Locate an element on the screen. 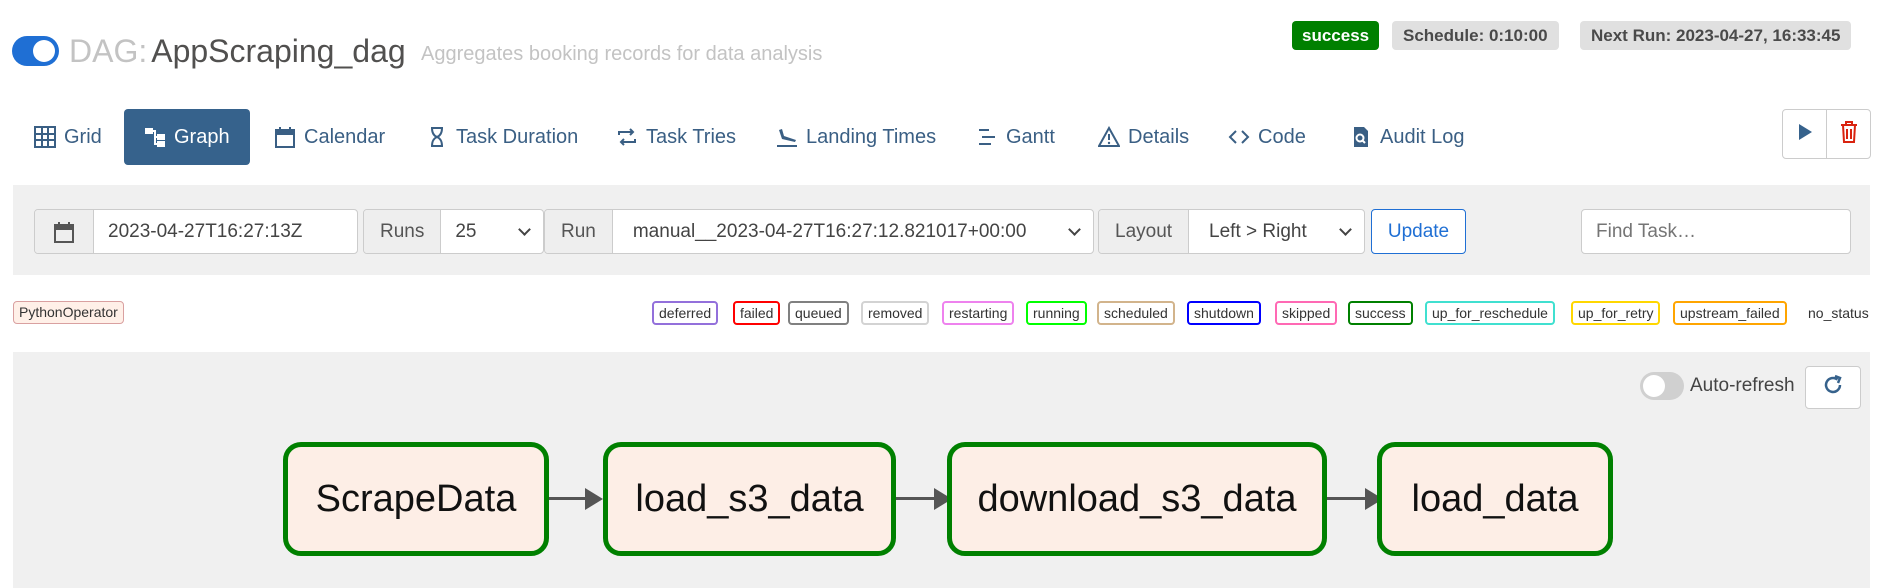 The height and width of the screenshot is (588, 1879). audit-log-icon is located at coordinates (1361, 137).